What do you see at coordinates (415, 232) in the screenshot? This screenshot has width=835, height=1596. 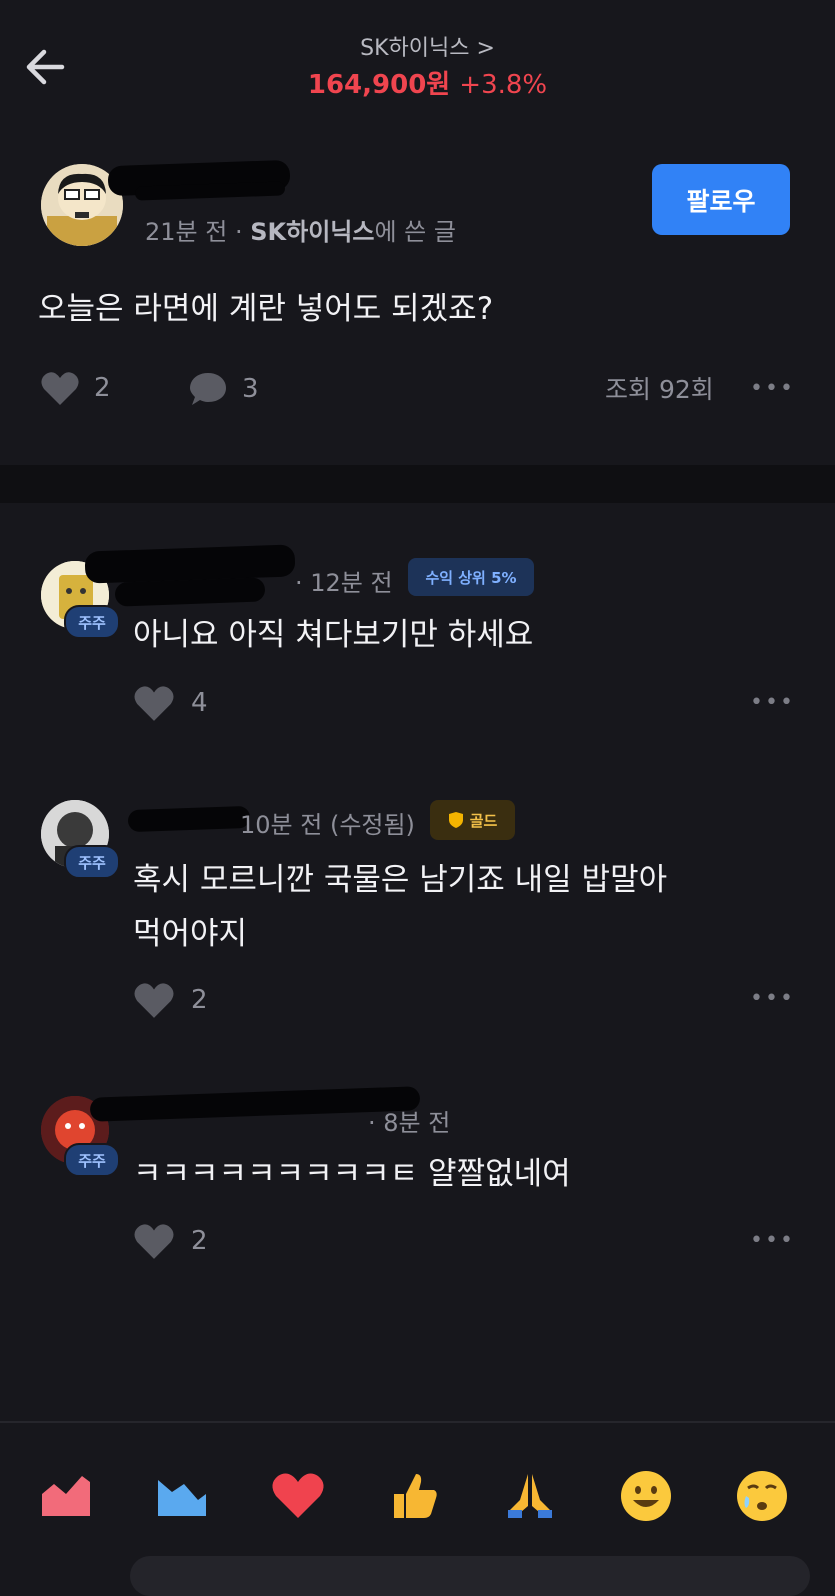 I see `community-suffix: 에 쓴 글` at bounding box center [415, 232].